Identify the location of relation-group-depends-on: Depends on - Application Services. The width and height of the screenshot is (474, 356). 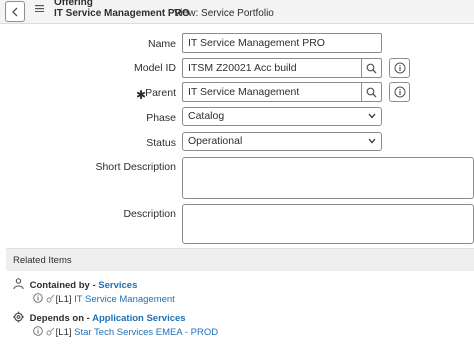
(99, 317).